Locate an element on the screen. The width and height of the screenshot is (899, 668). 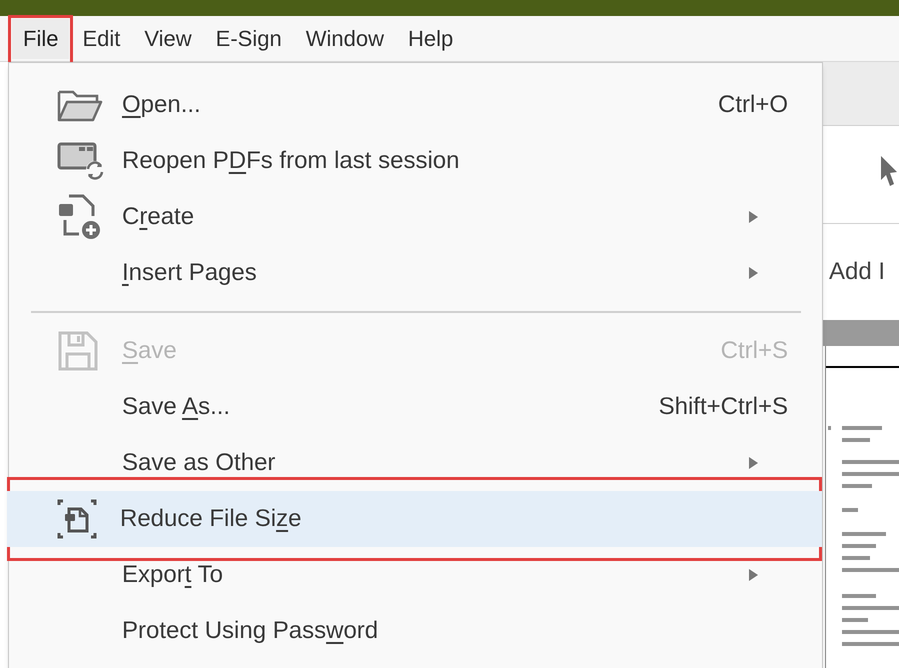
menu-option-label: Protect Using Password is located at coordinates (250, 631).